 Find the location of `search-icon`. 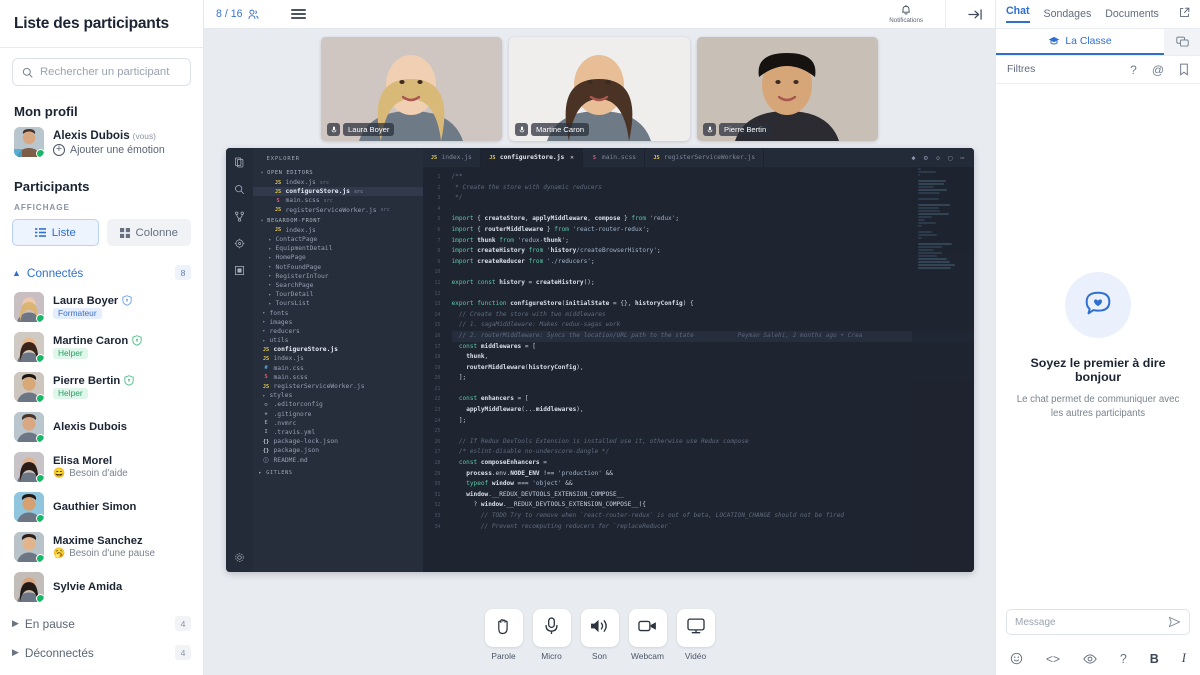

search-icon is located at coordinates (239, 189).